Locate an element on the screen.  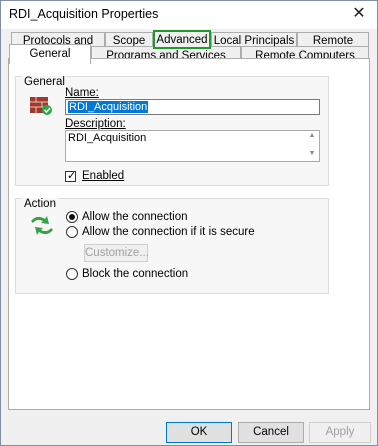
tab-advanced: Advanced is located at coordinates (182, 39).